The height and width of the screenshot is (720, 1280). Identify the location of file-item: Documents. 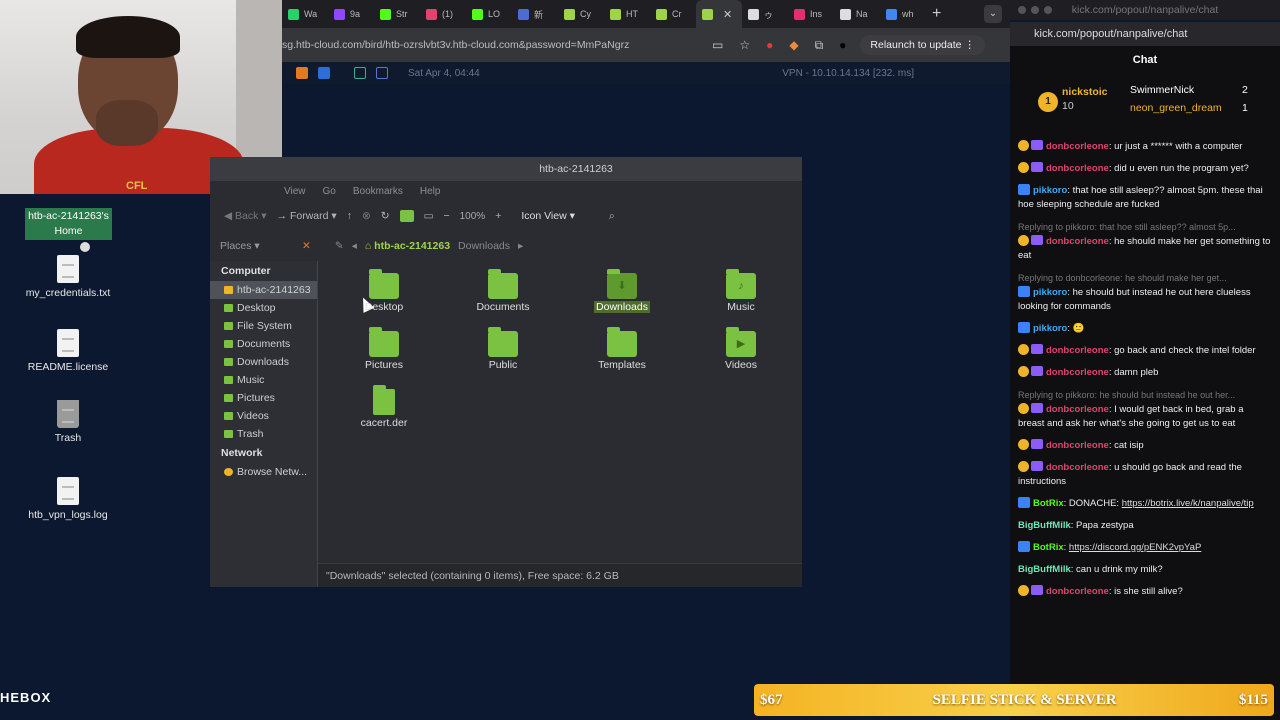
(503, 291).